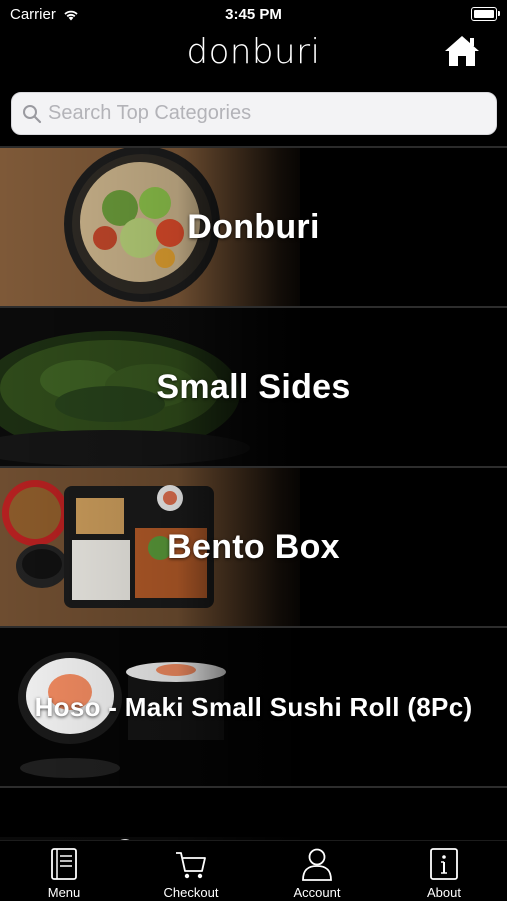 Image resolution: width=507 pixels, height=901 pixels. Describe the element at coordinates (191, 865) in the screenshot. I see `cart-icon` at that location.